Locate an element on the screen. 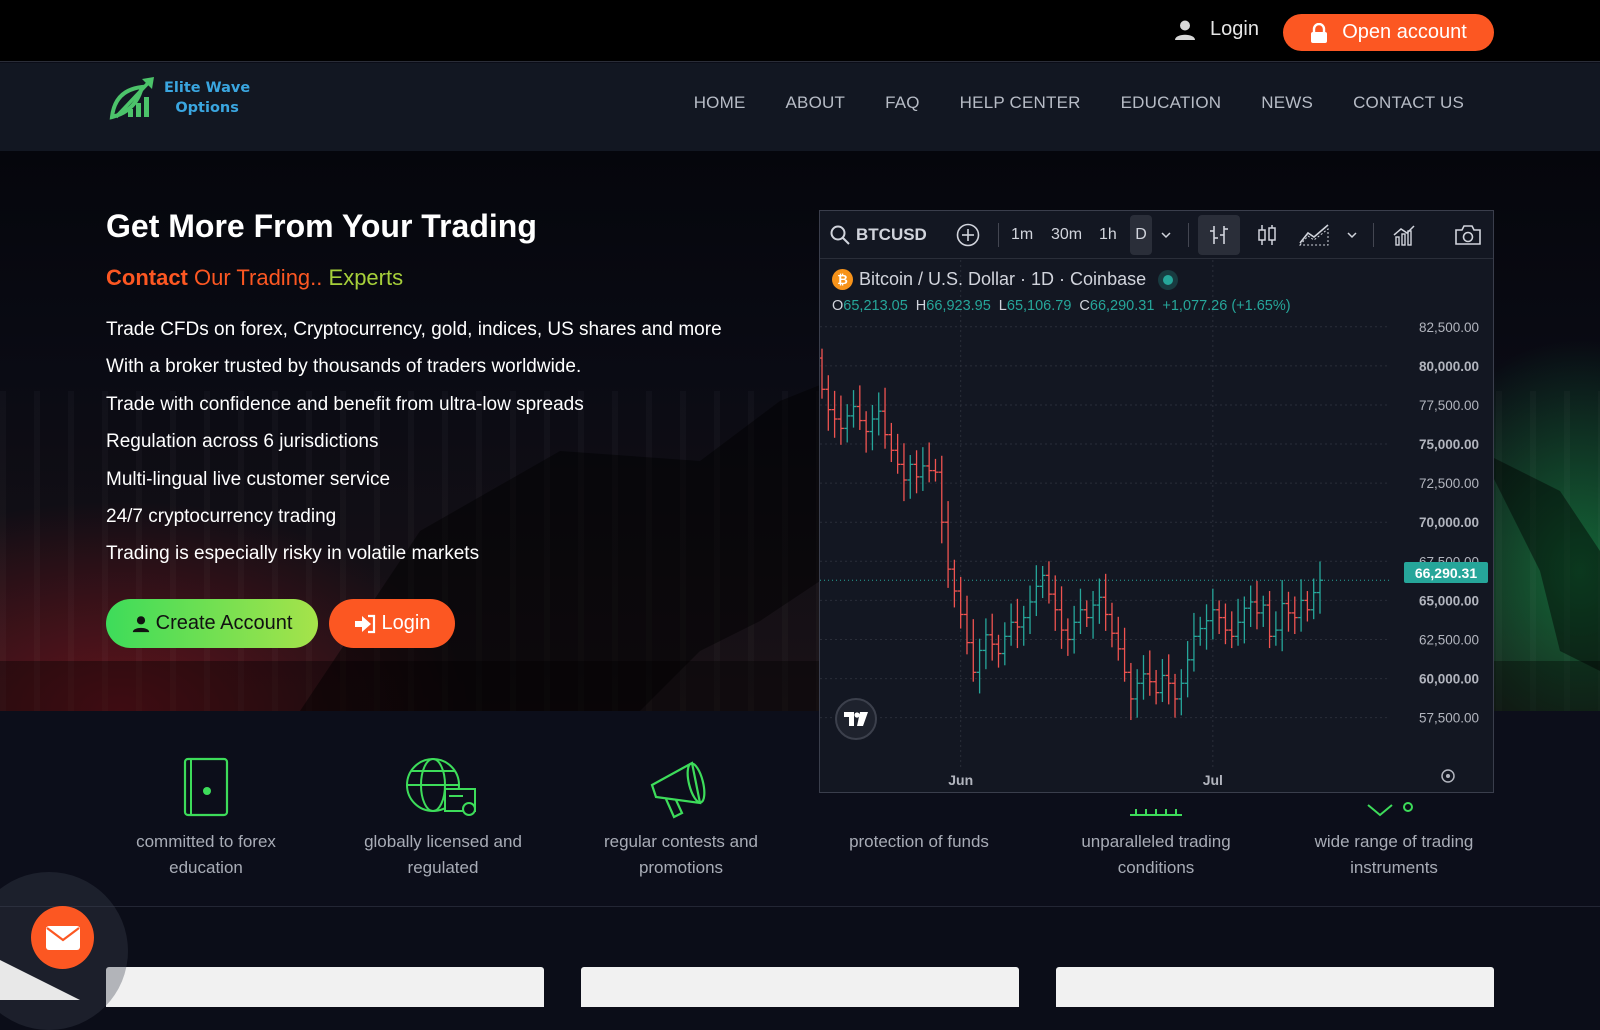  chart-toolbar: BTCUSD 1m 30m 1h D is located at coordinates (1156, 235).